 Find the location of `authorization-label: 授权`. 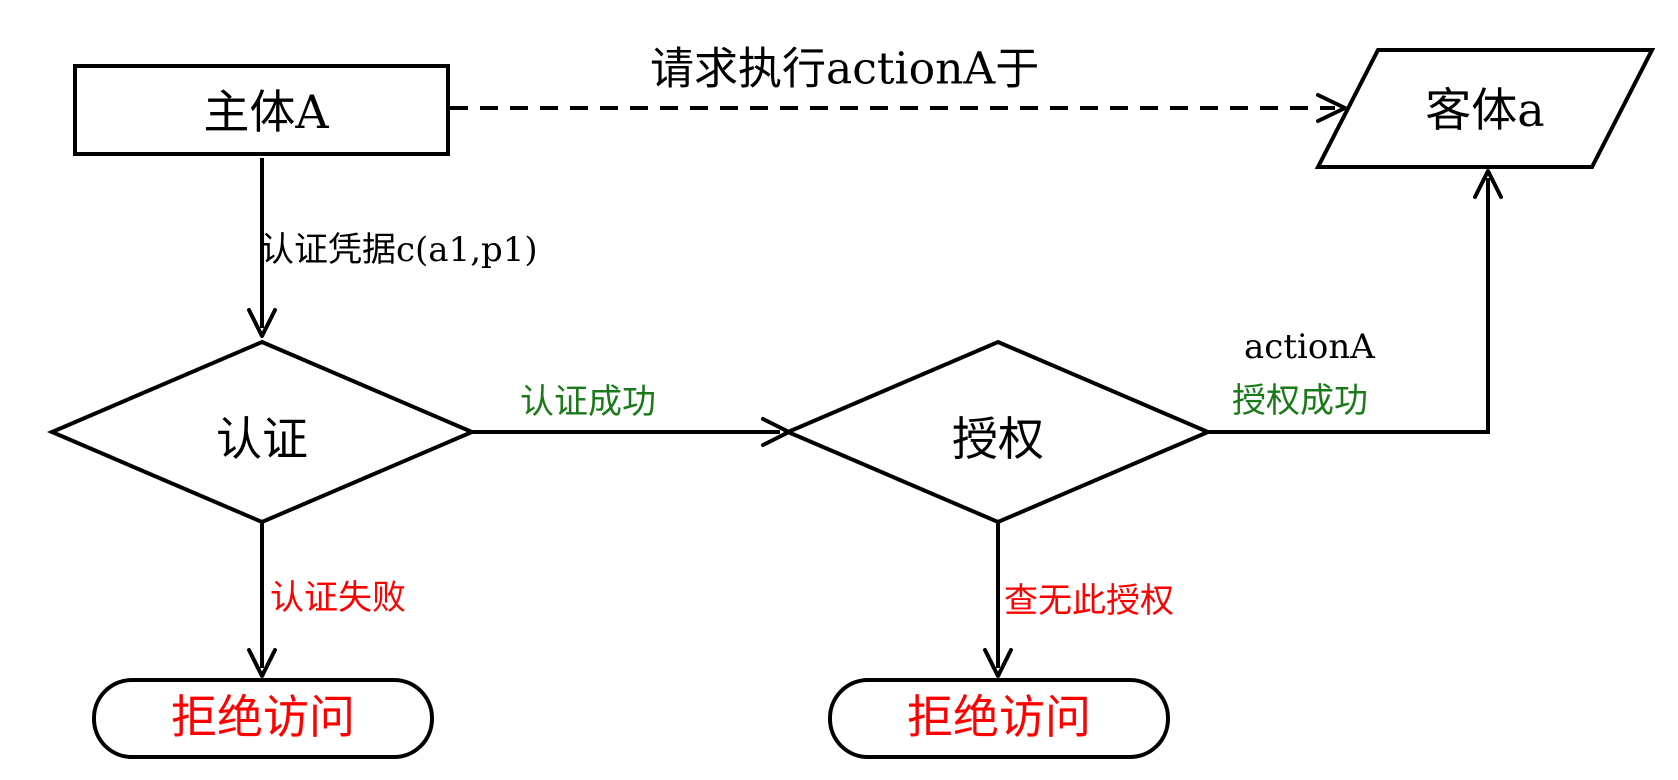

authorization-label: 授权 is located at coordinates (998, 439).